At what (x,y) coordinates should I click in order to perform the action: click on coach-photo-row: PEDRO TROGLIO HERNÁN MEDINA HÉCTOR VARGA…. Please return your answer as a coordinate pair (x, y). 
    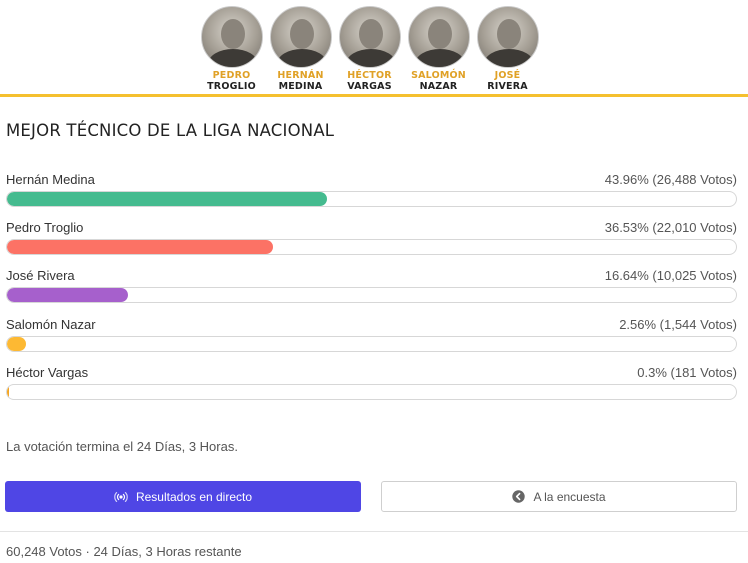
    Looking at the image, I should click on (369, 49).